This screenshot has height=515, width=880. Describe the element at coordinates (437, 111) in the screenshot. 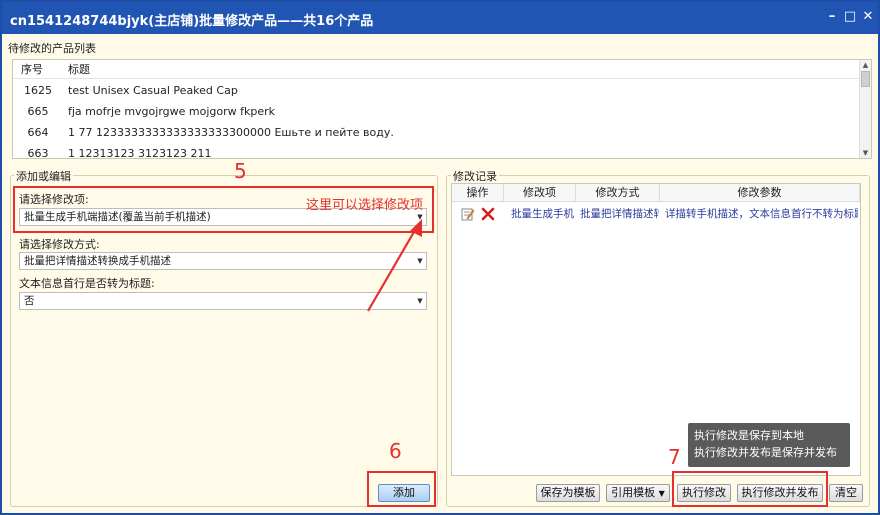

I see `table-row: 665 fja mofrje mvgojrgwe mojgorw fkperk` at that location.